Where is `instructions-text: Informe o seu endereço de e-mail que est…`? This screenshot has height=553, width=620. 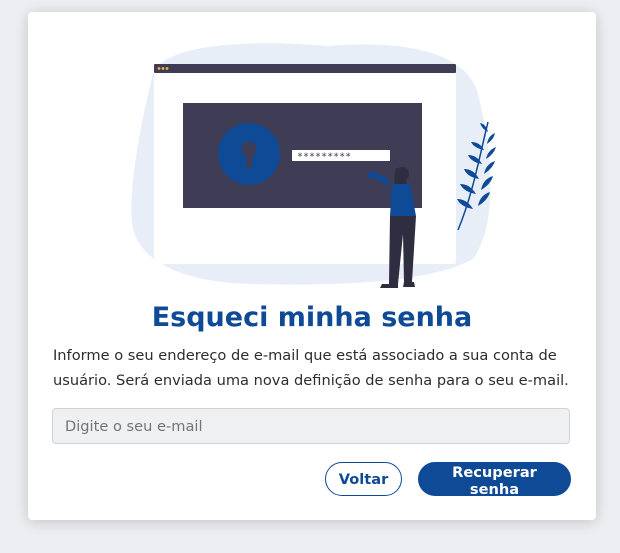
instructions-text: Informe o seu endereço de e-mail que est… is located at coordinates (311, 368).